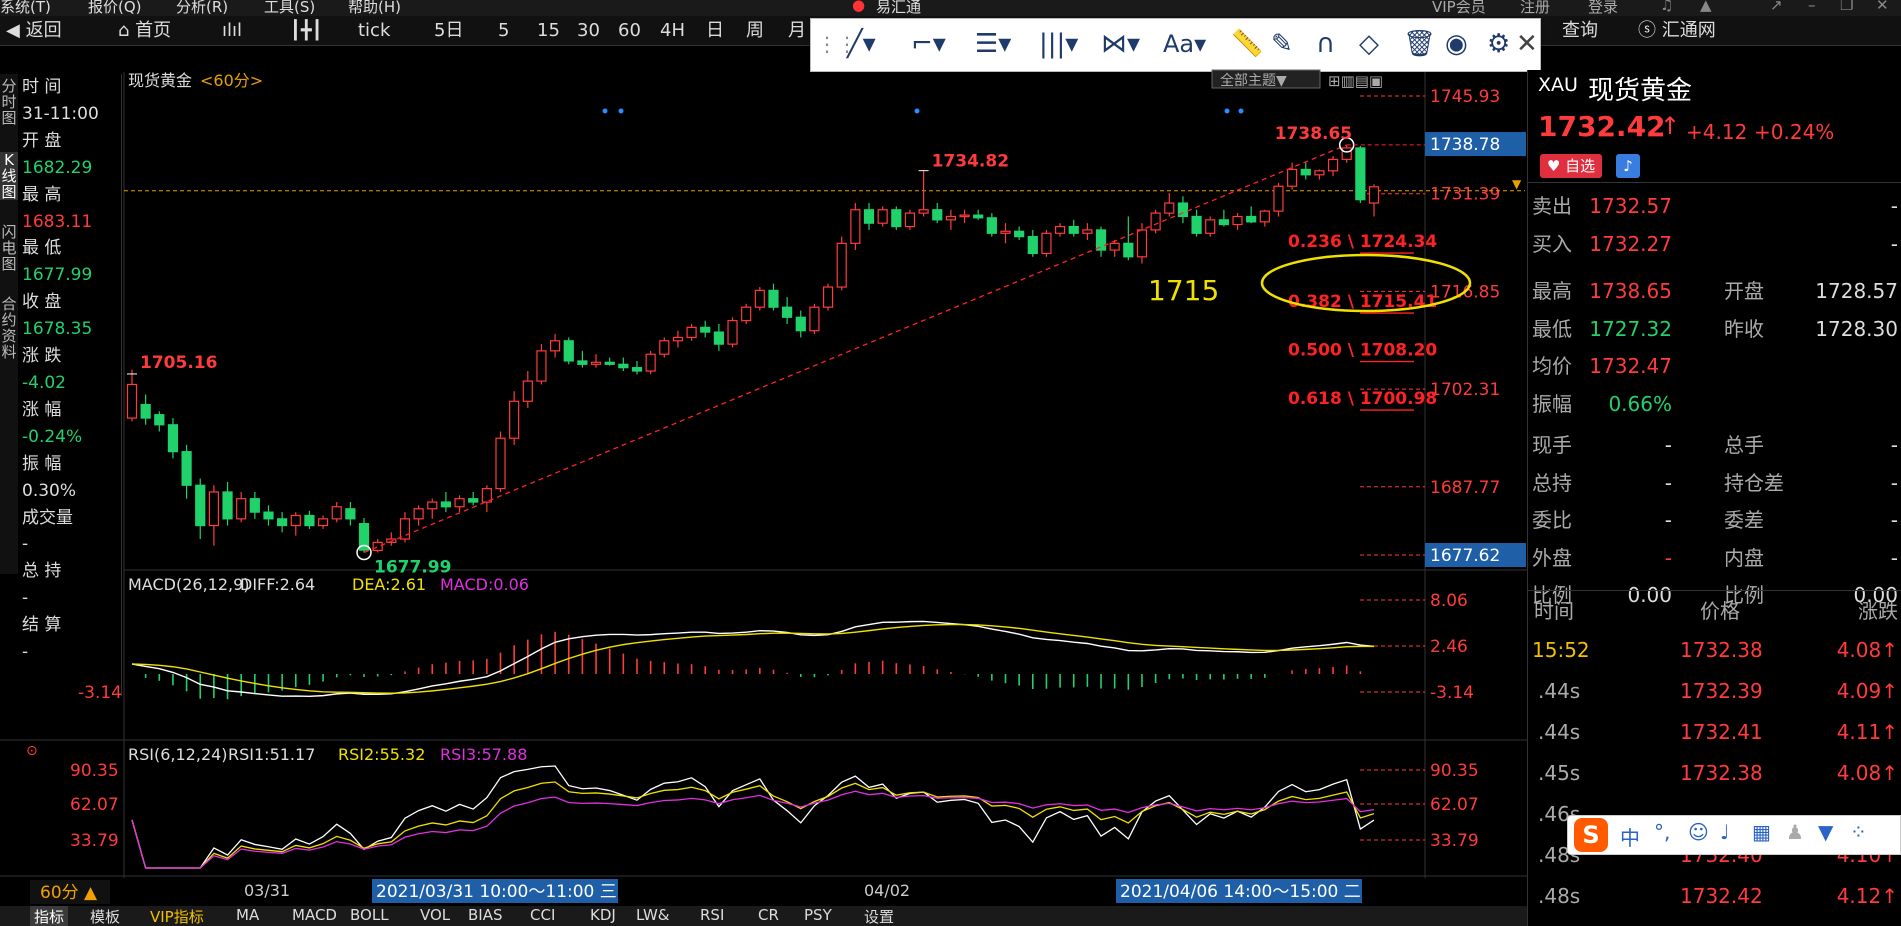 The height and width of the screenshot is (926, 1901). I want to click on quote-row: 现手 - 总手 -, so click(1714, 445).